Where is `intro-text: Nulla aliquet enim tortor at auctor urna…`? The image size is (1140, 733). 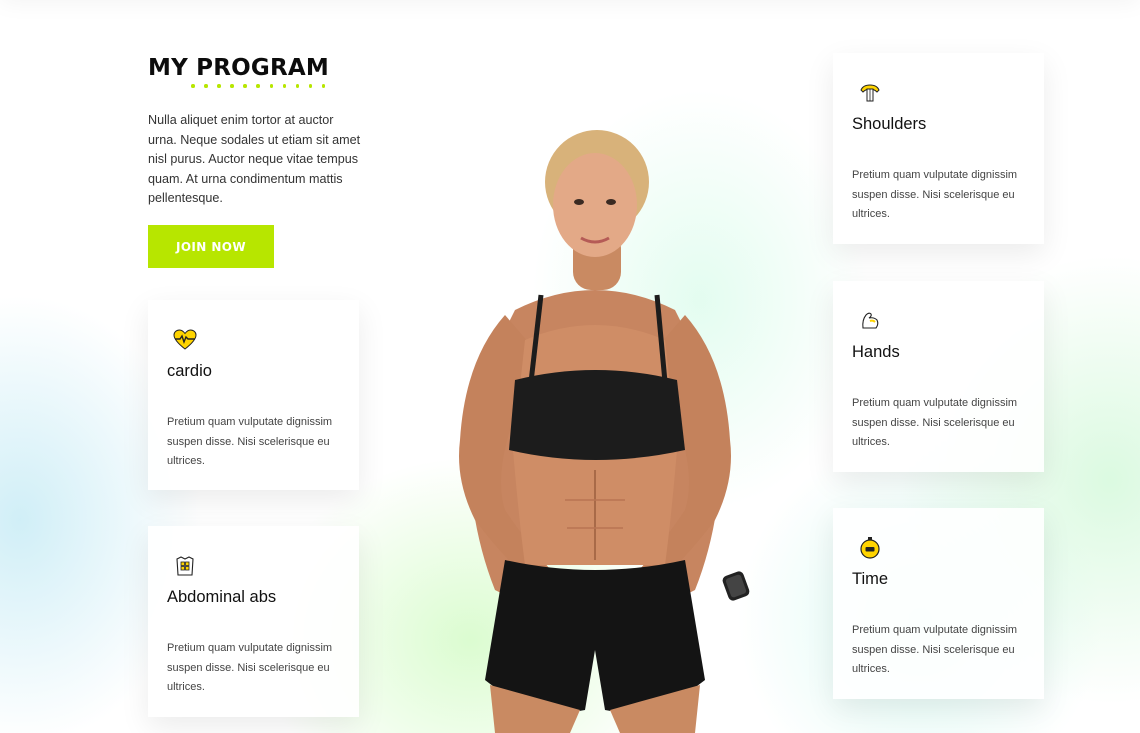
intro-text: Nulla aliquet enim tortor at auctor urna… is located at coordinates (254, 159).